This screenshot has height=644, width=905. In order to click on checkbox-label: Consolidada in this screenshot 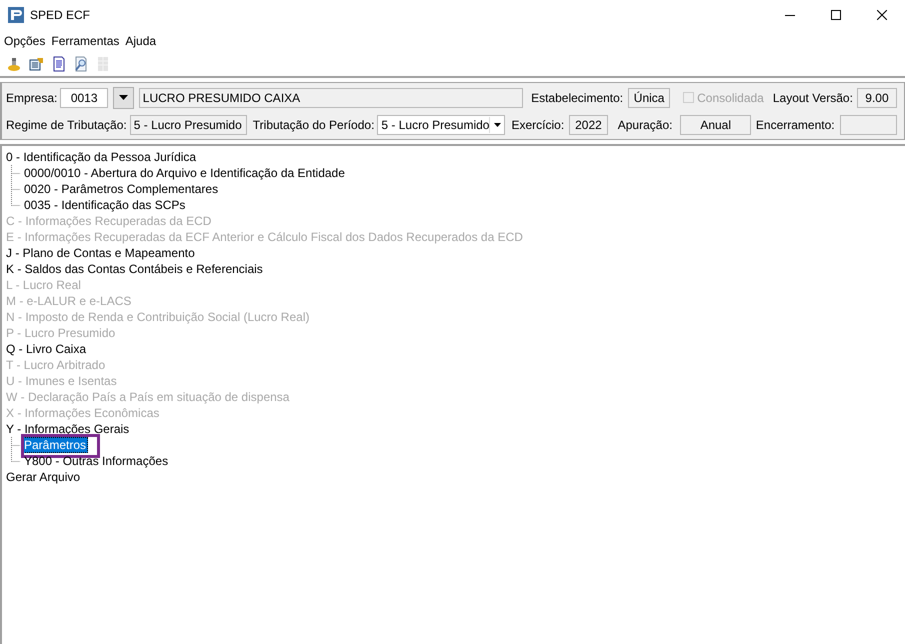, I will do `click(730, 97)`.